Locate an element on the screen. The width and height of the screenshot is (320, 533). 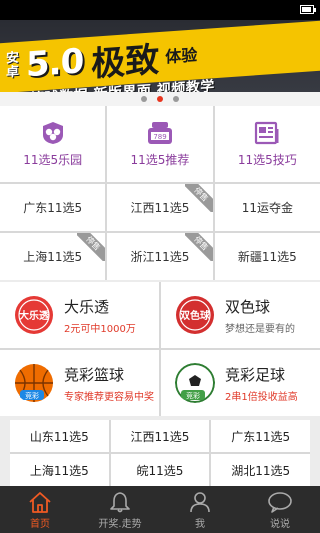
club-badge-icon is located at coordinates (52, 132).